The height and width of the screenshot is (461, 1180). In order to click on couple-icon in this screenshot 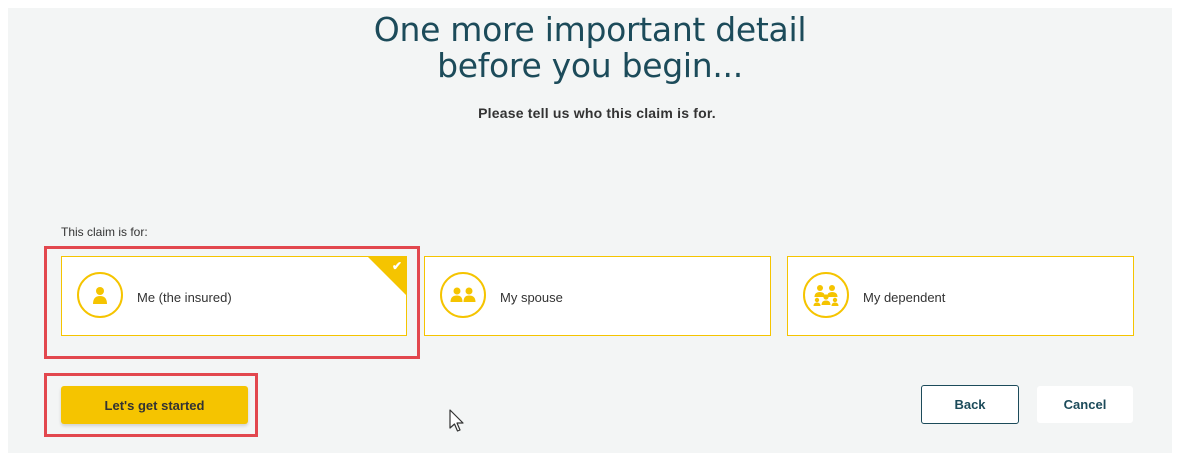, I will do `click(463, 294)`.